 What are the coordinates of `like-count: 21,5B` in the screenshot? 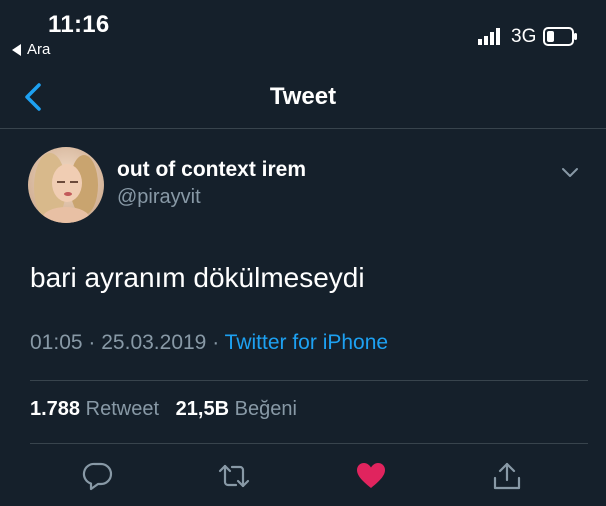 It's located at (202, 409).